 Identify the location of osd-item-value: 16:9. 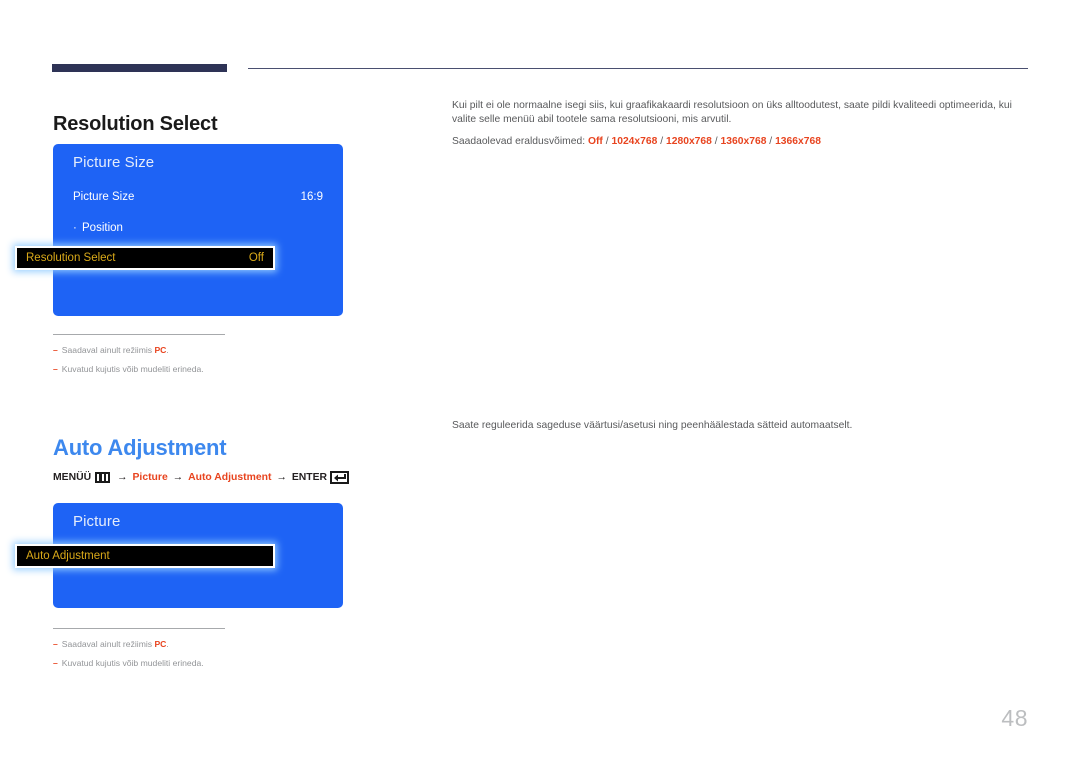
(311, 197).